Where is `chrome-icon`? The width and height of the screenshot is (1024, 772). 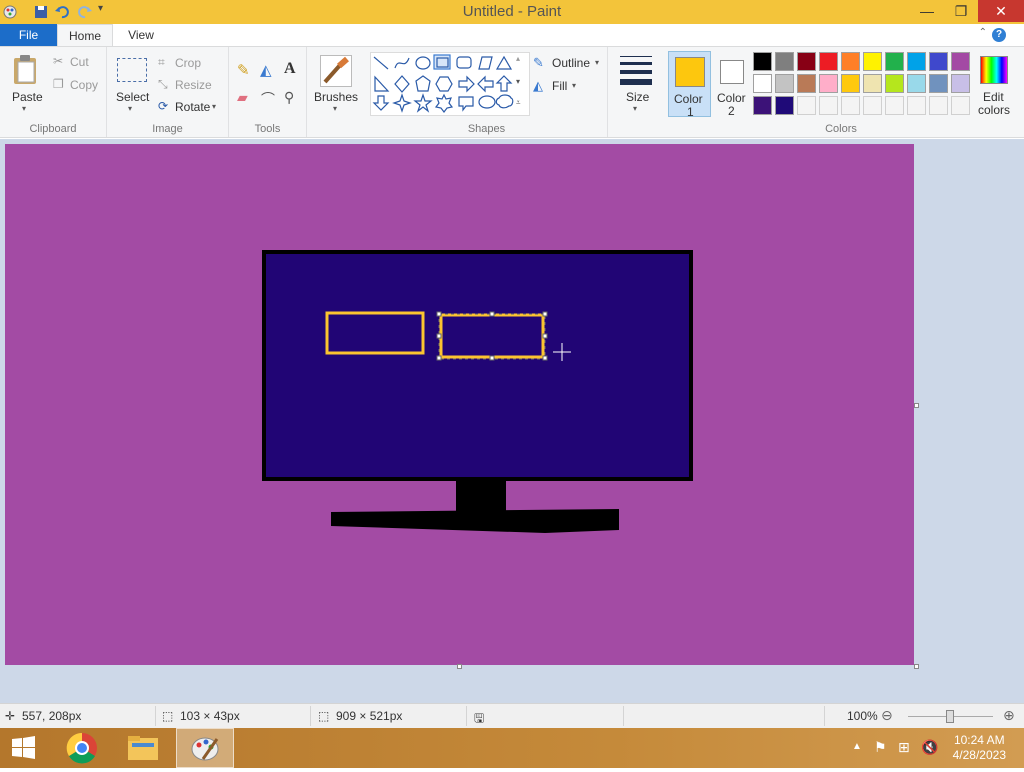 chrome-icon is located at coordinates (84, 748).